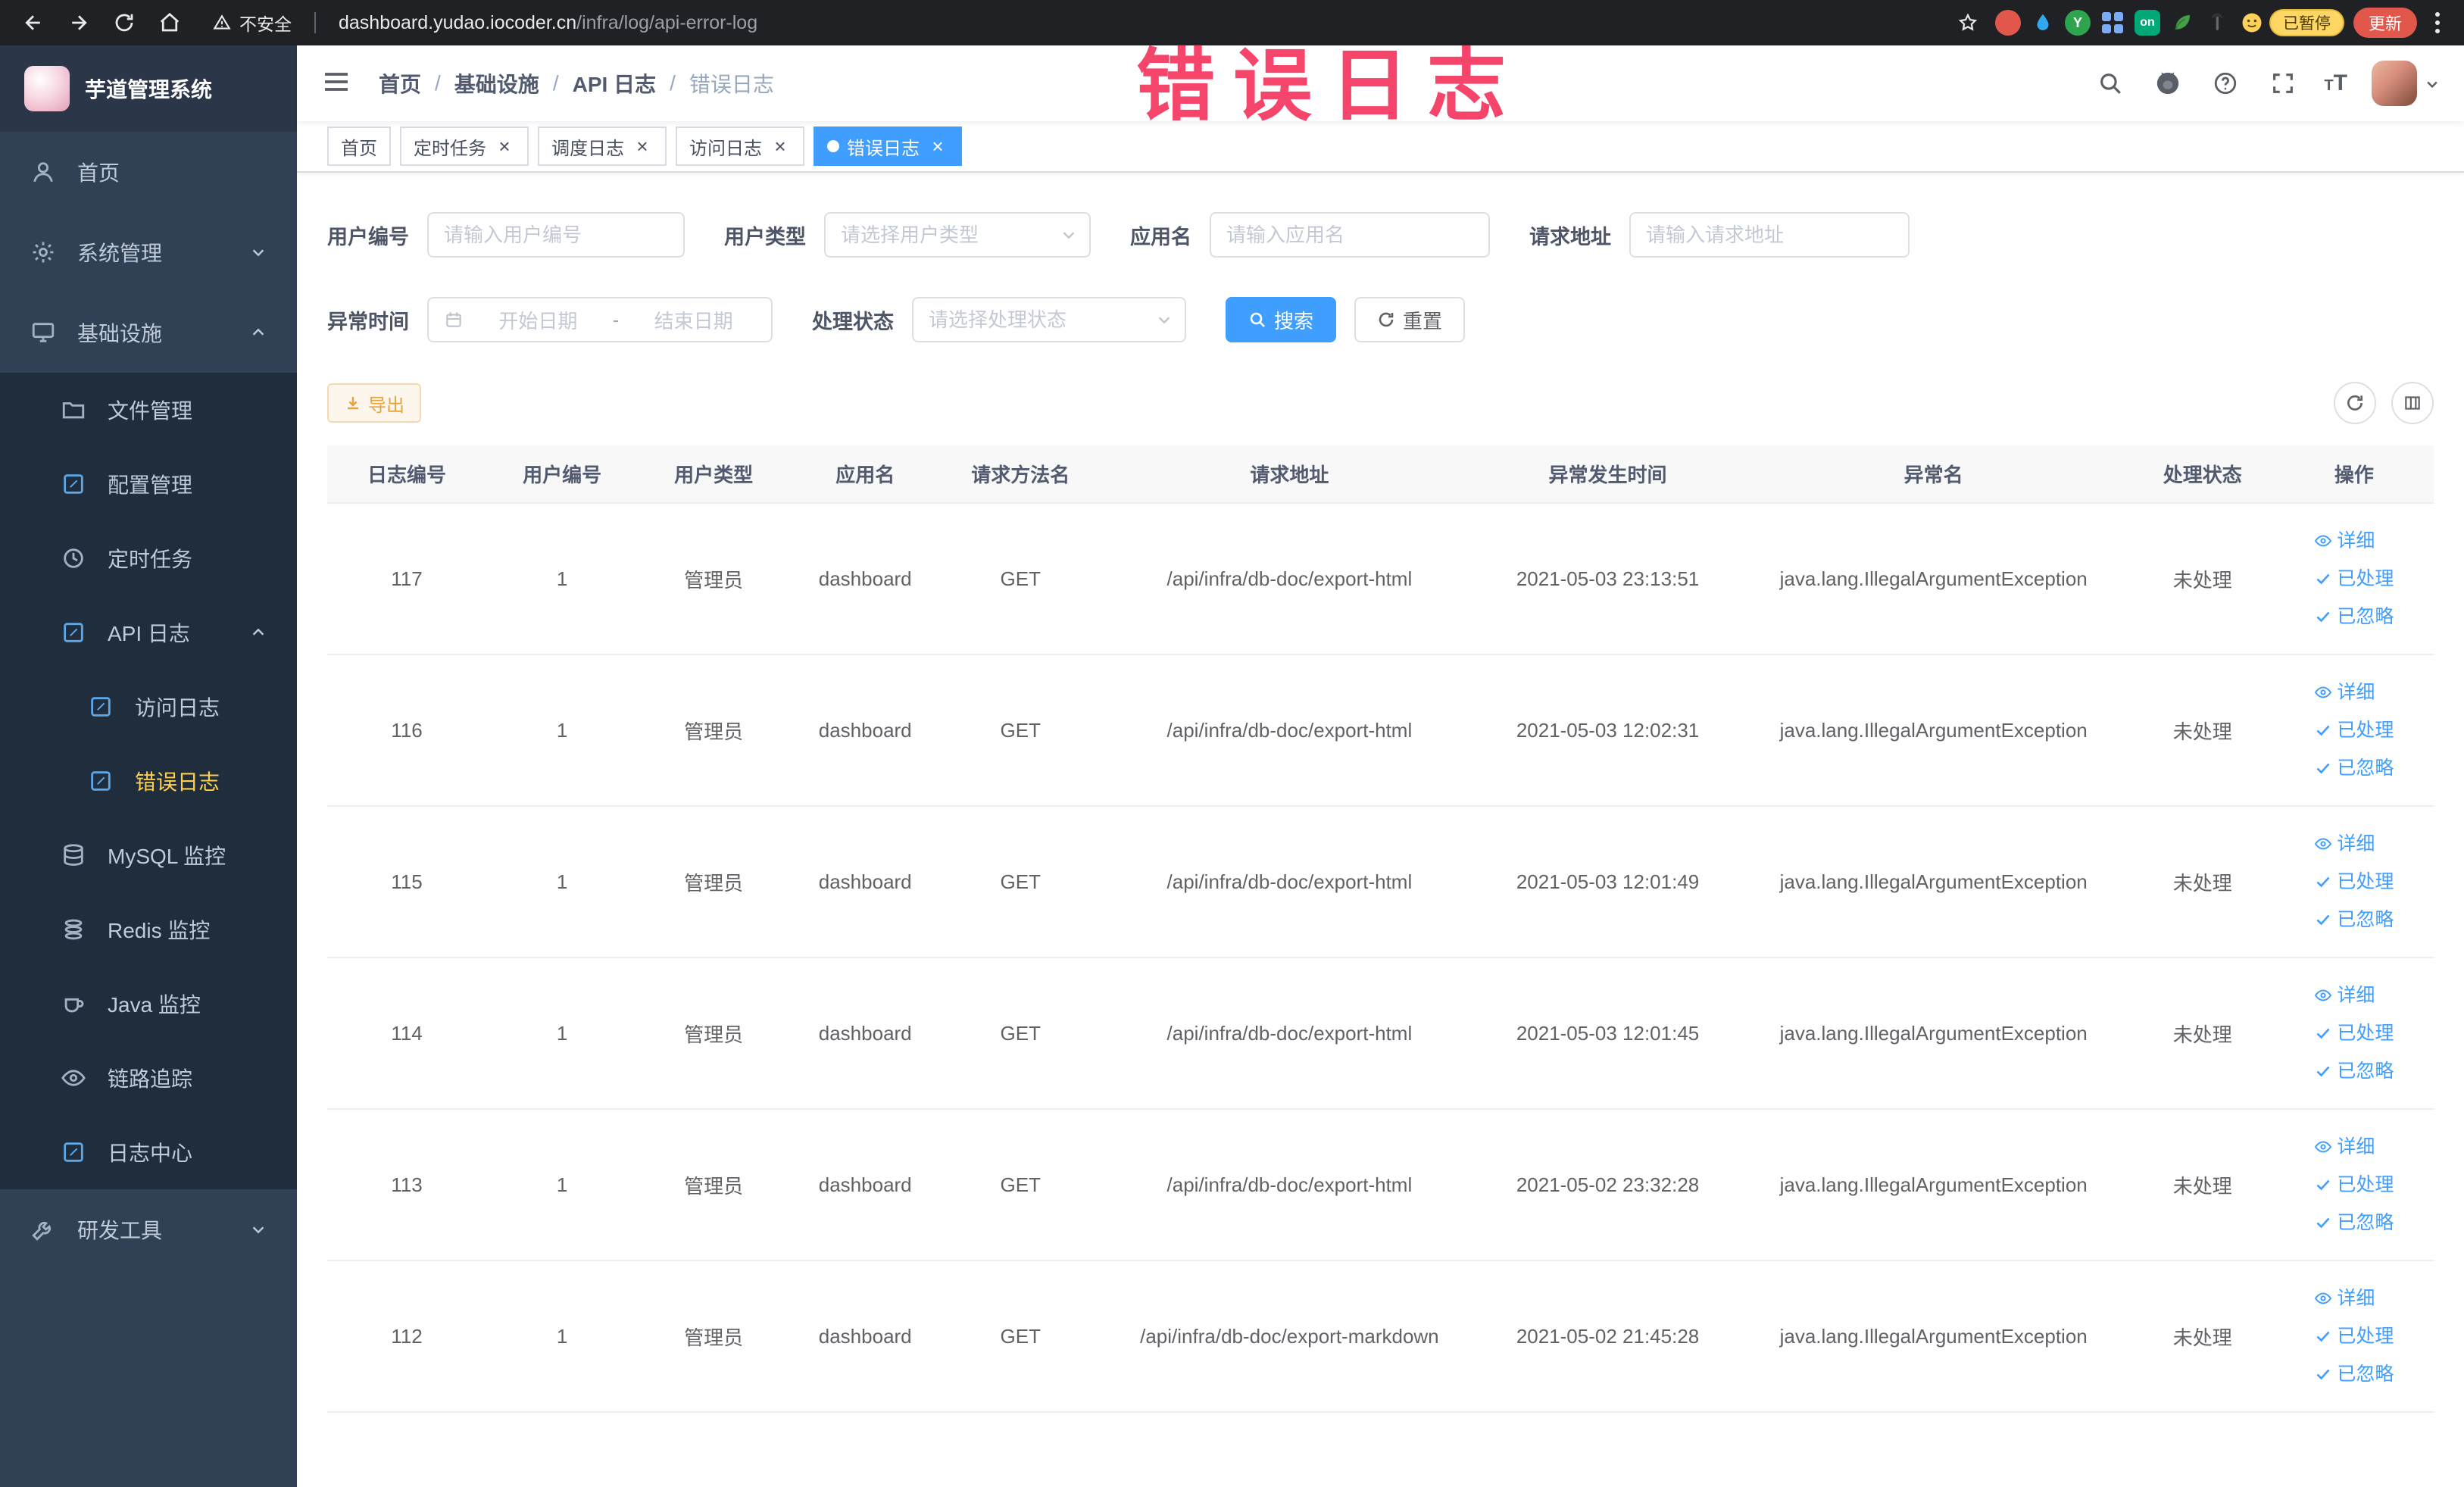 The image size is (2464, 1487). I want to click on caret-down-icon, so click(2432, 84).